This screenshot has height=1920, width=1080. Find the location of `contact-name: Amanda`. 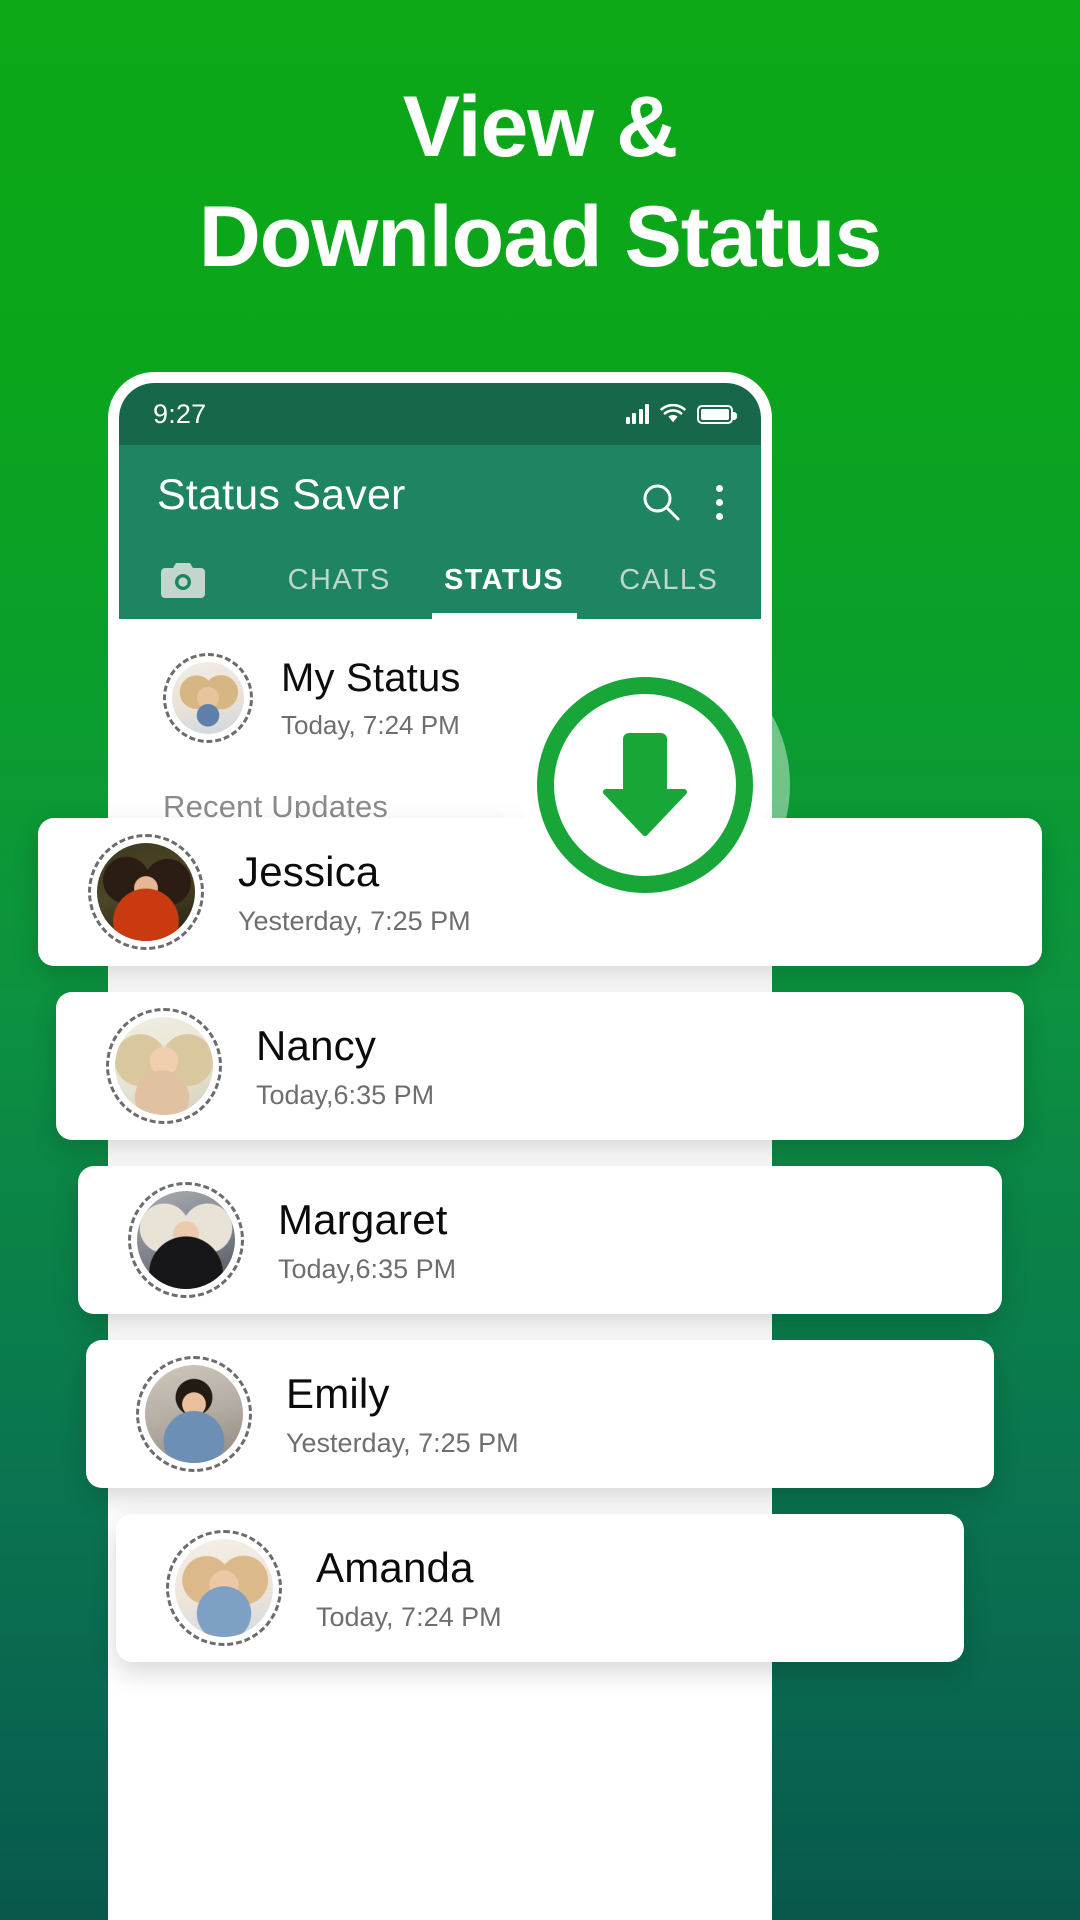

contact-name: Amanda is located at coordinates (395, 1567).